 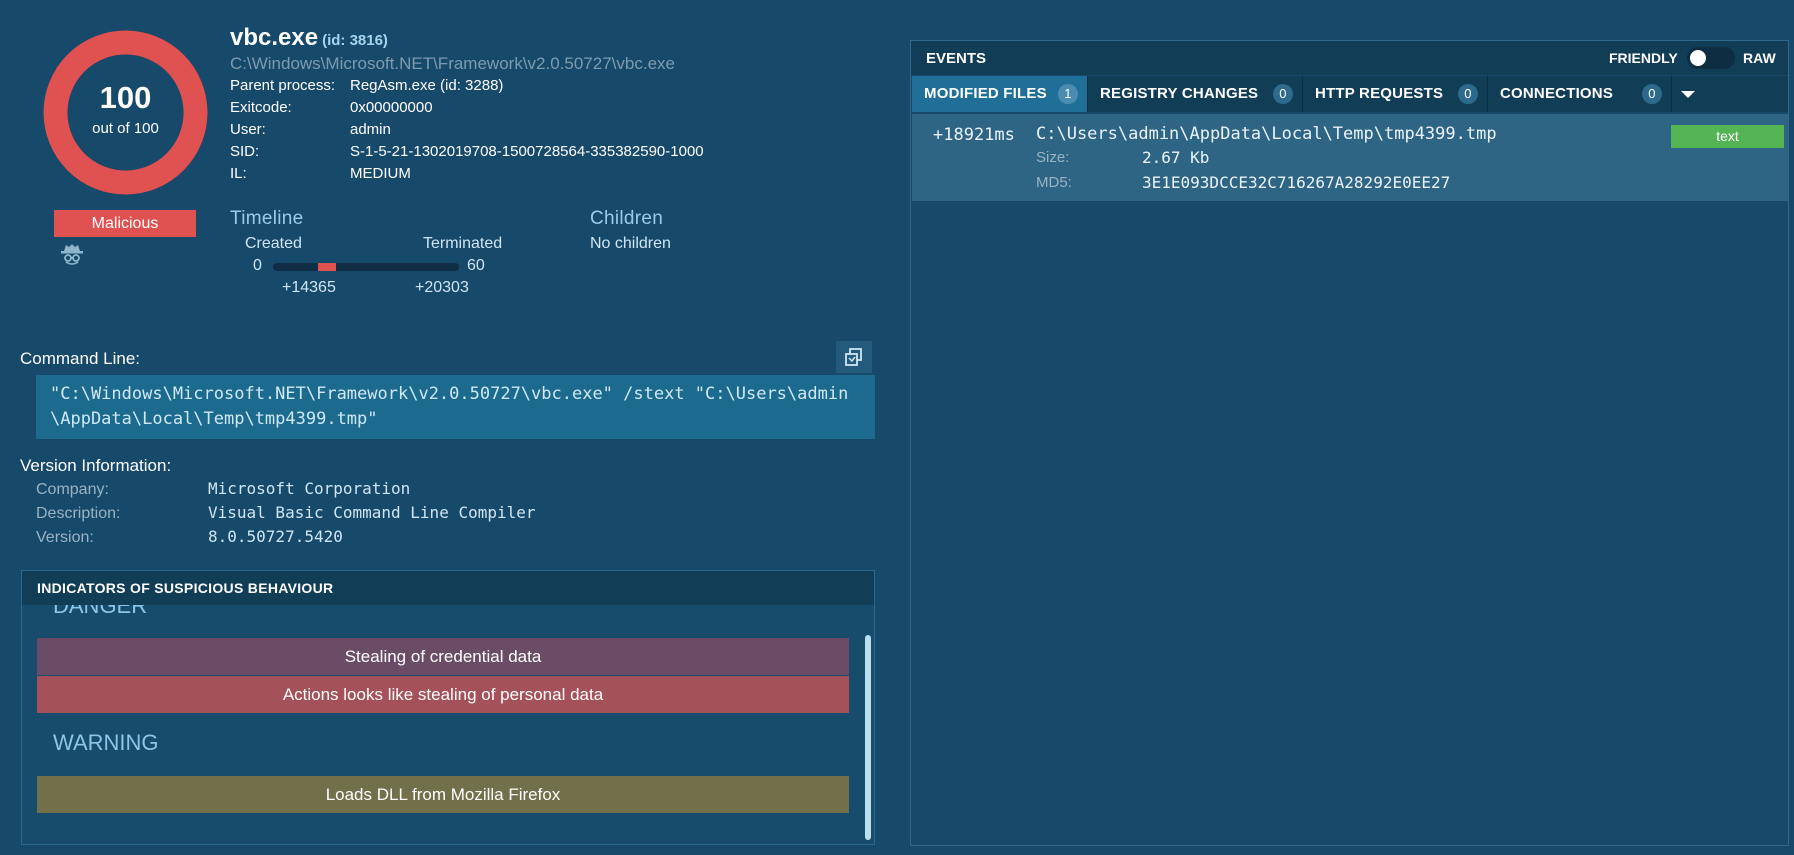 I want to click on description-label: Description:, so click(x=78, y=513).